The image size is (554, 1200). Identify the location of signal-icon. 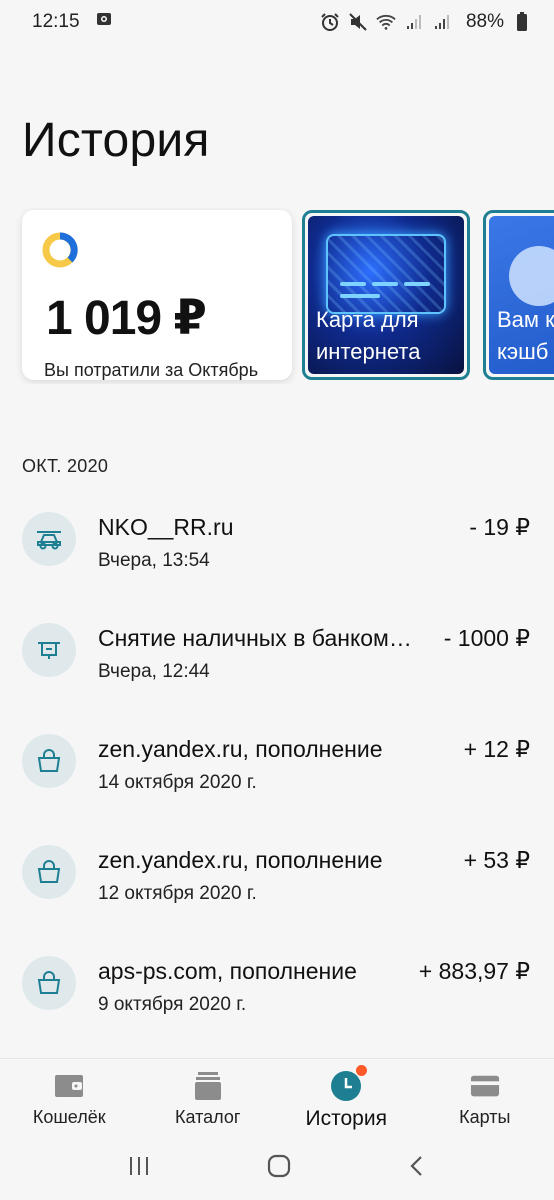
(414, 22).